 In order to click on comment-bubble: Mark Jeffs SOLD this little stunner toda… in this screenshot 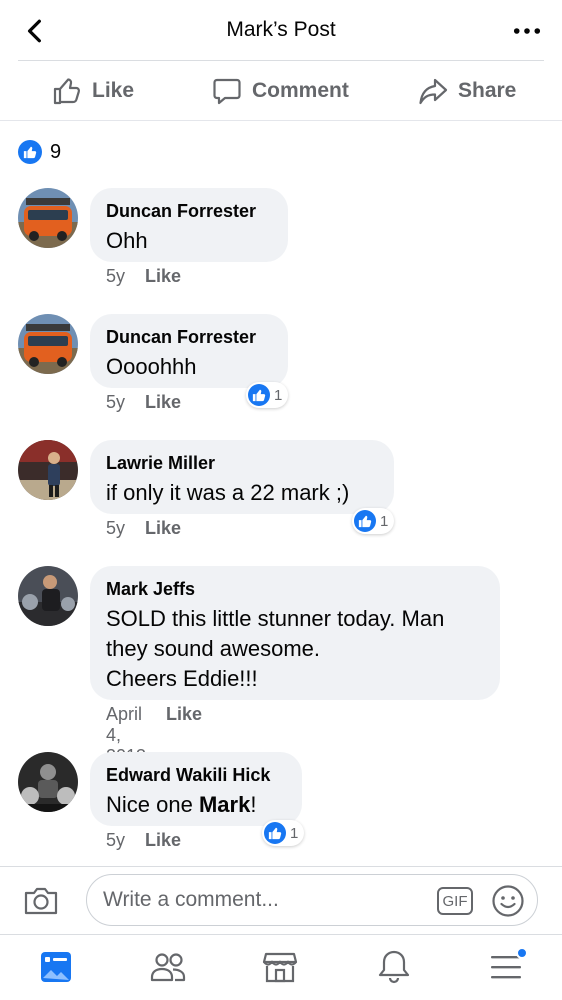, I will do `click(295, 633)`.